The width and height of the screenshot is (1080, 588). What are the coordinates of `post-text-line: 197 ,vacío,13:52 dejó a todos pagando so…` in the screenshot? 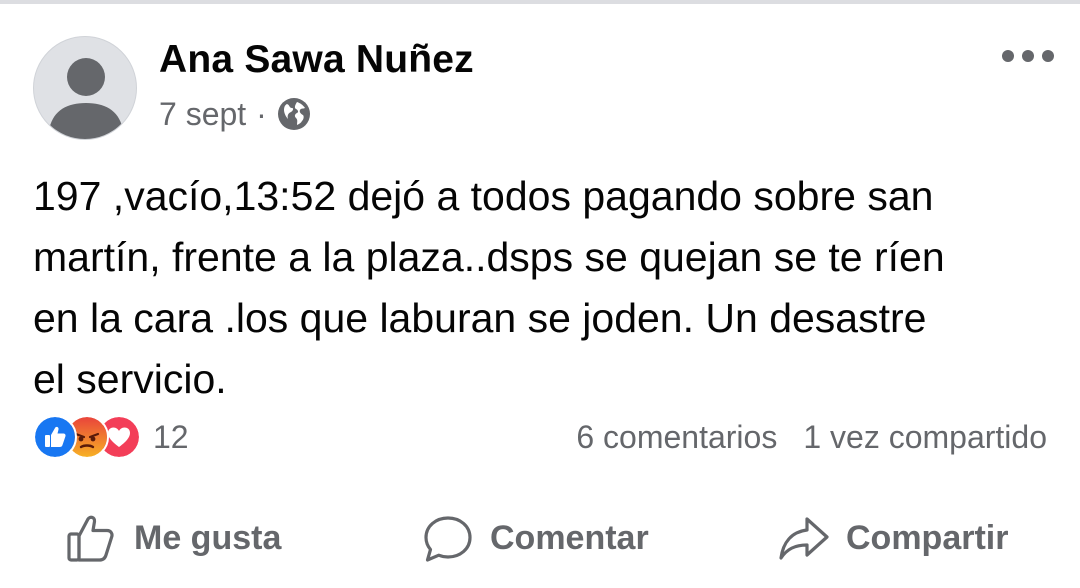 It's located at (483, 196).